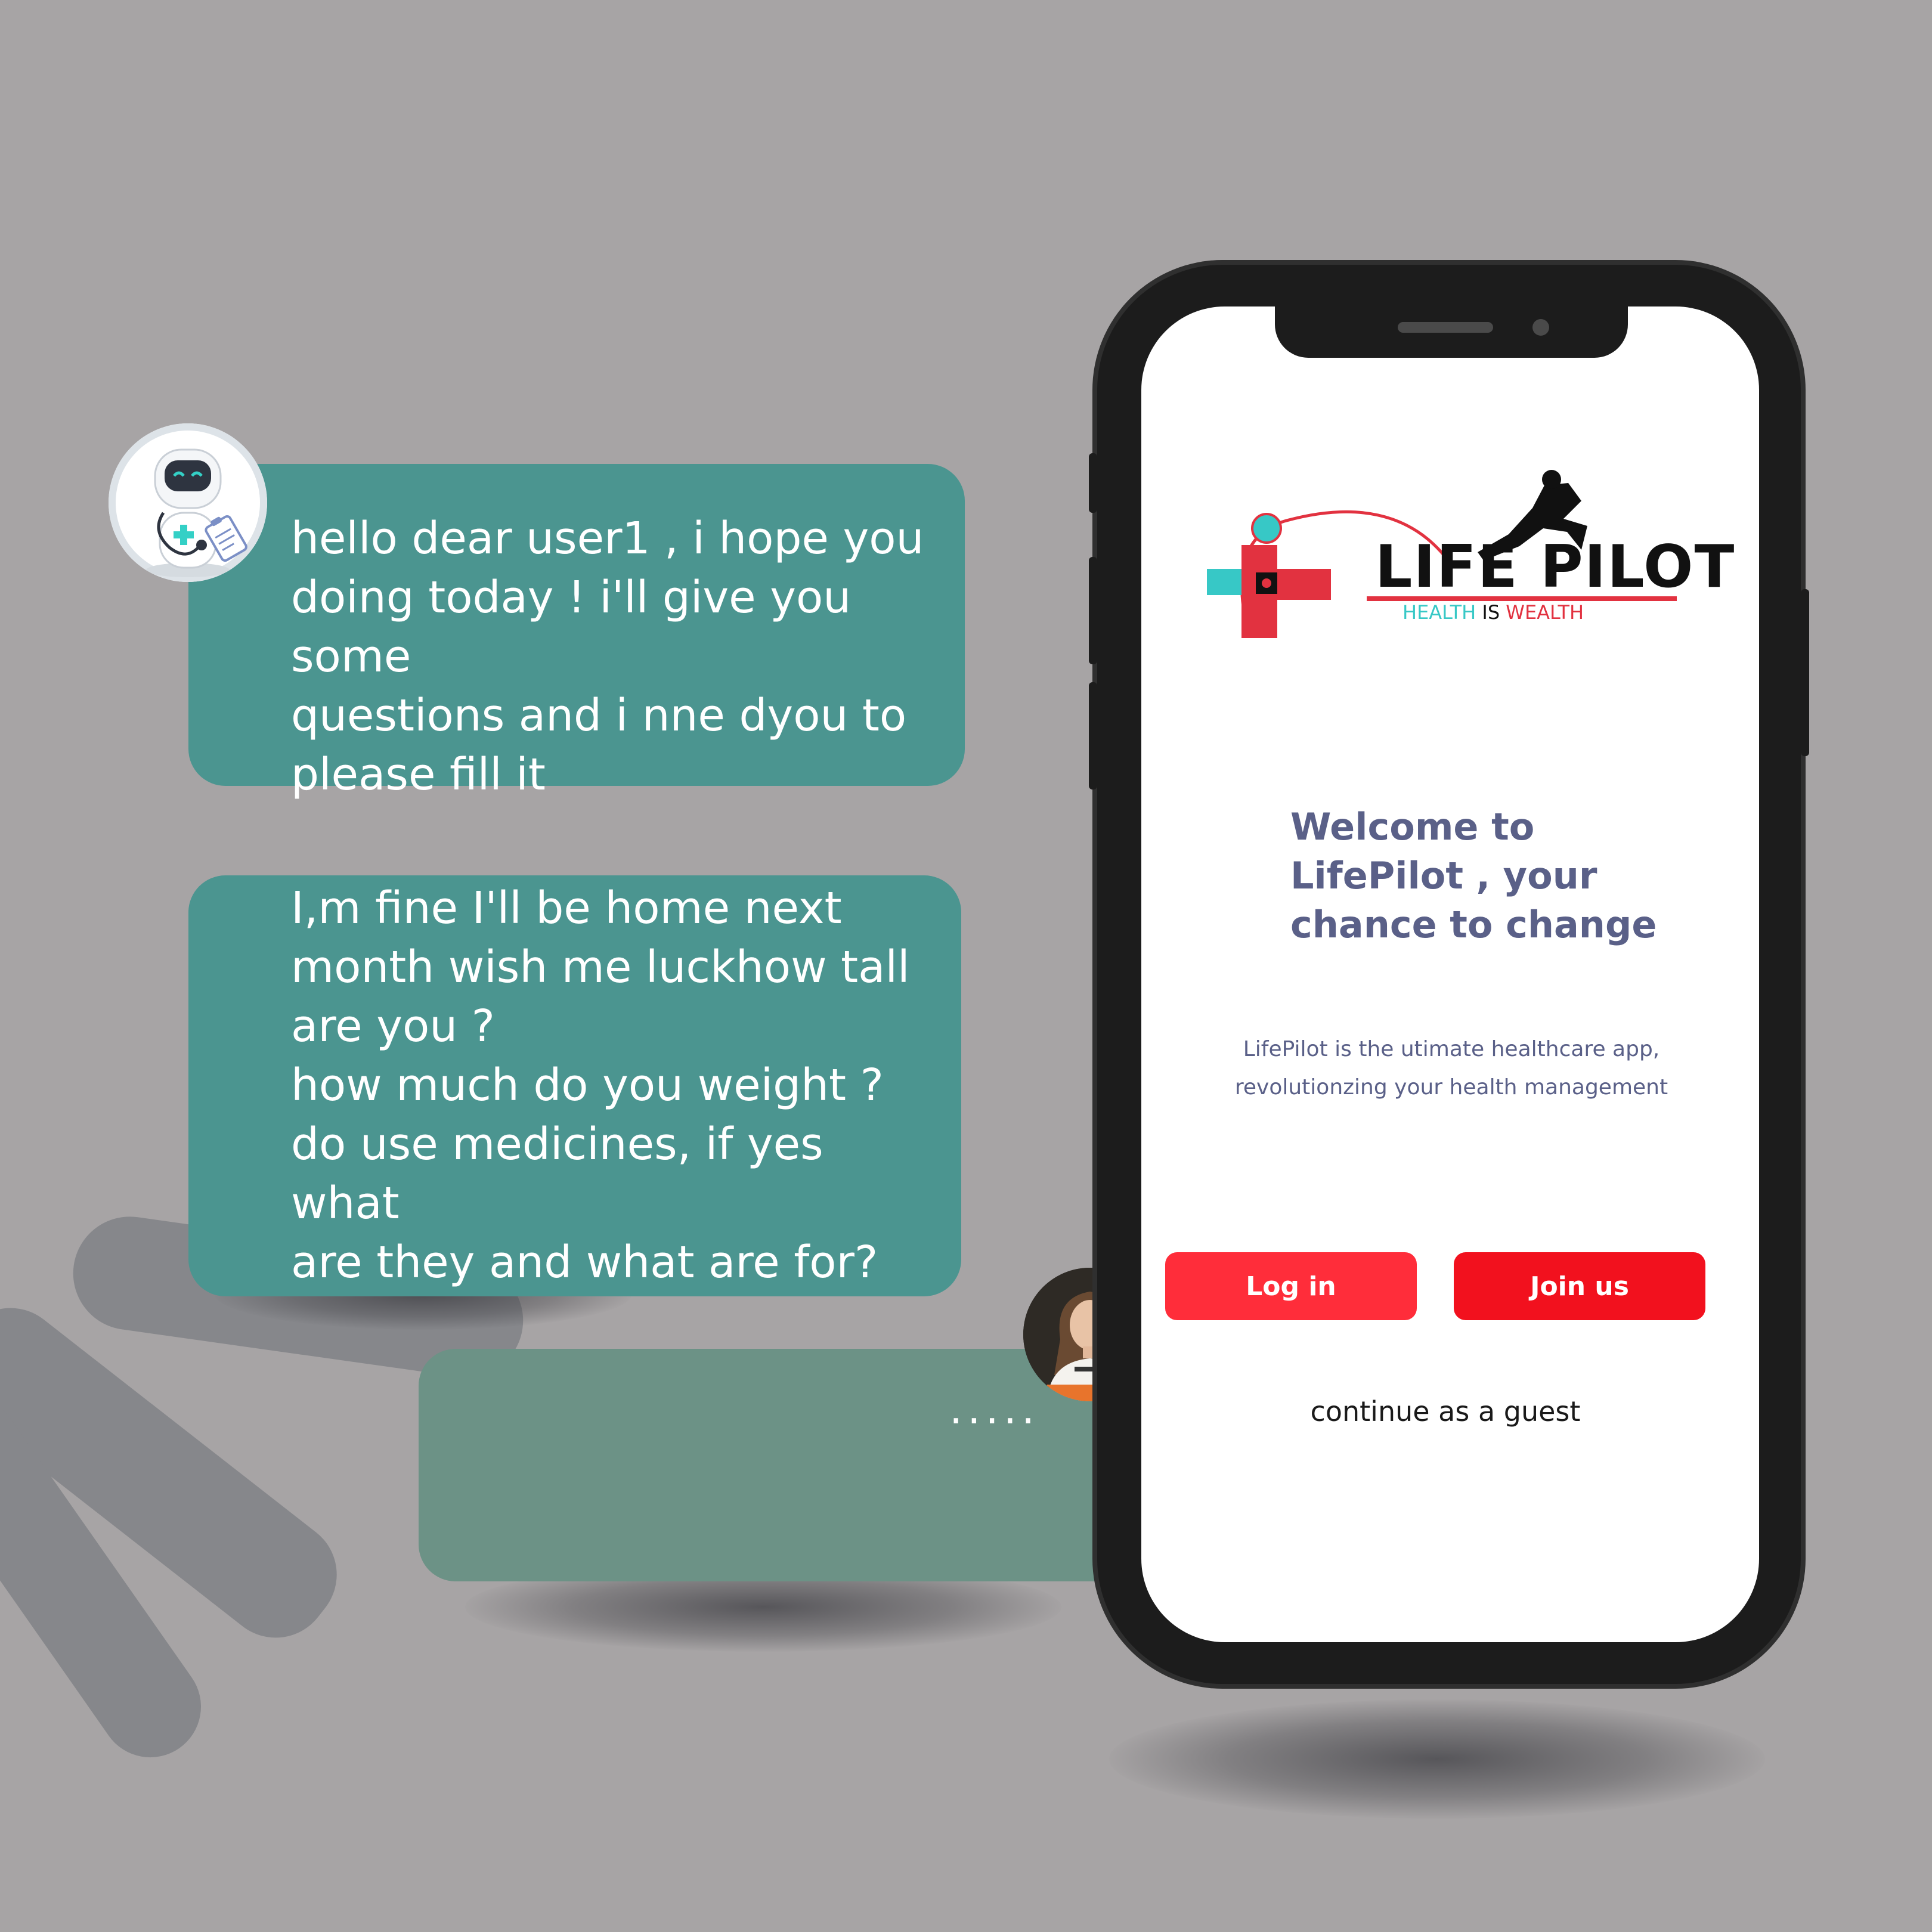 The width and height of the screenshot is (1932, 1932). Describe the element at coordinates (1555, 567) in the screenshot. I see `logo-title: LIFE PILOT` at that location.